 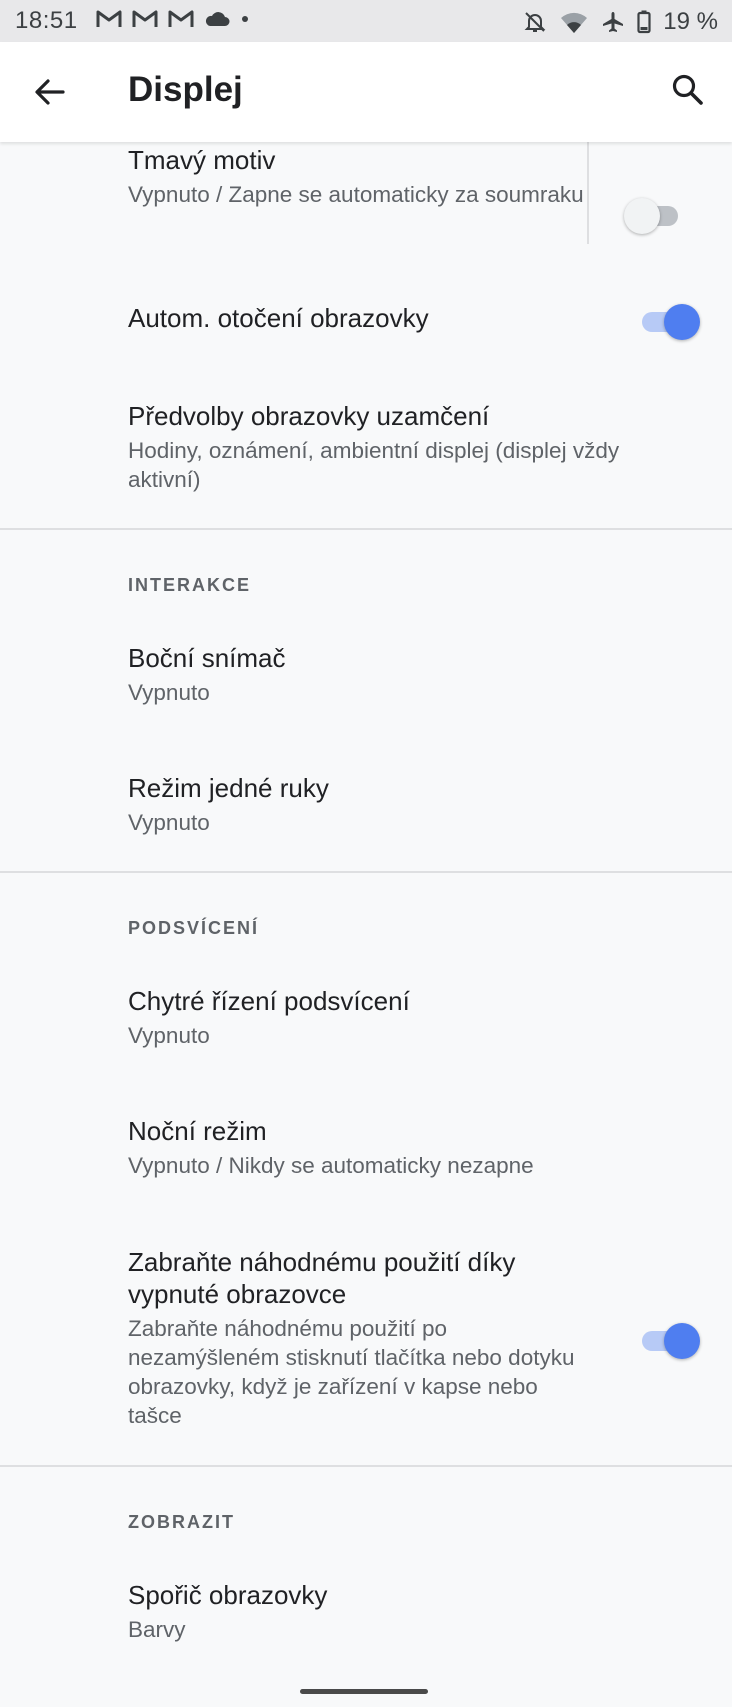 I want to click on vertical-divider, so click(x=588, y=193).